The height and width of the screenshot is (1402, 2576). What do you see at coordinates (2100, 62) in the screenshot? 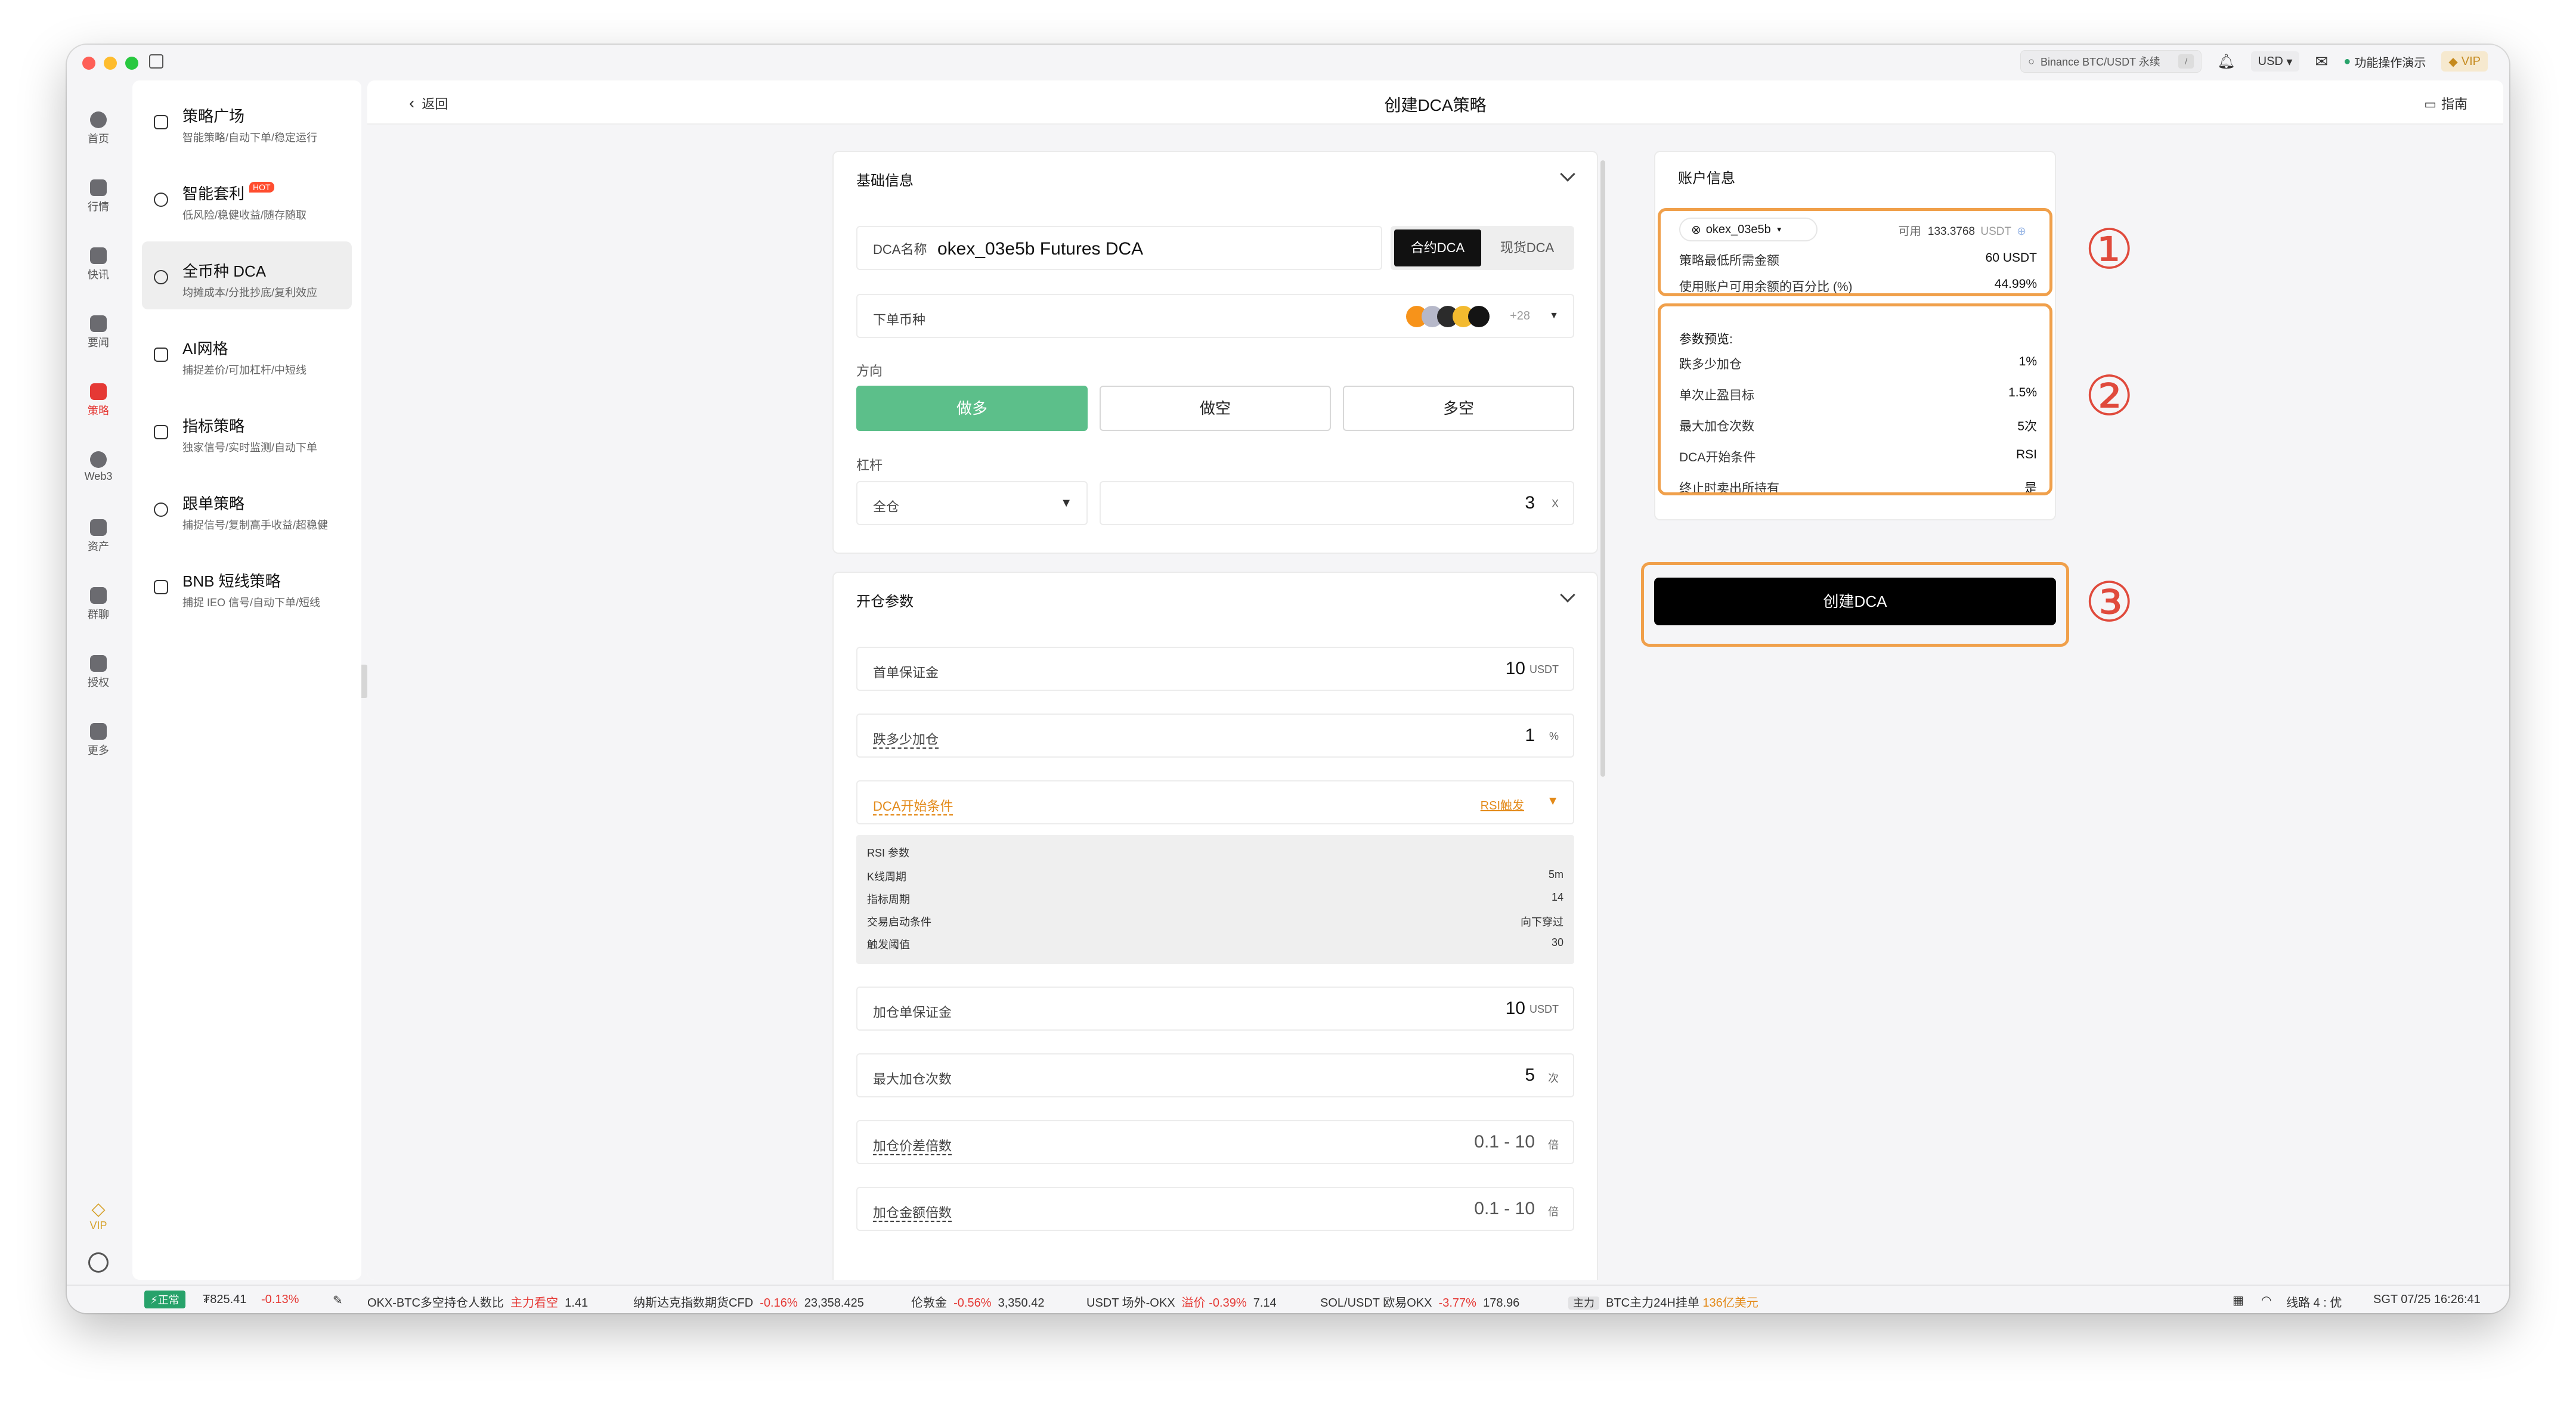
I see `search-text: Binance BTC/USDT 永续` at bounding box center [2100, 62].